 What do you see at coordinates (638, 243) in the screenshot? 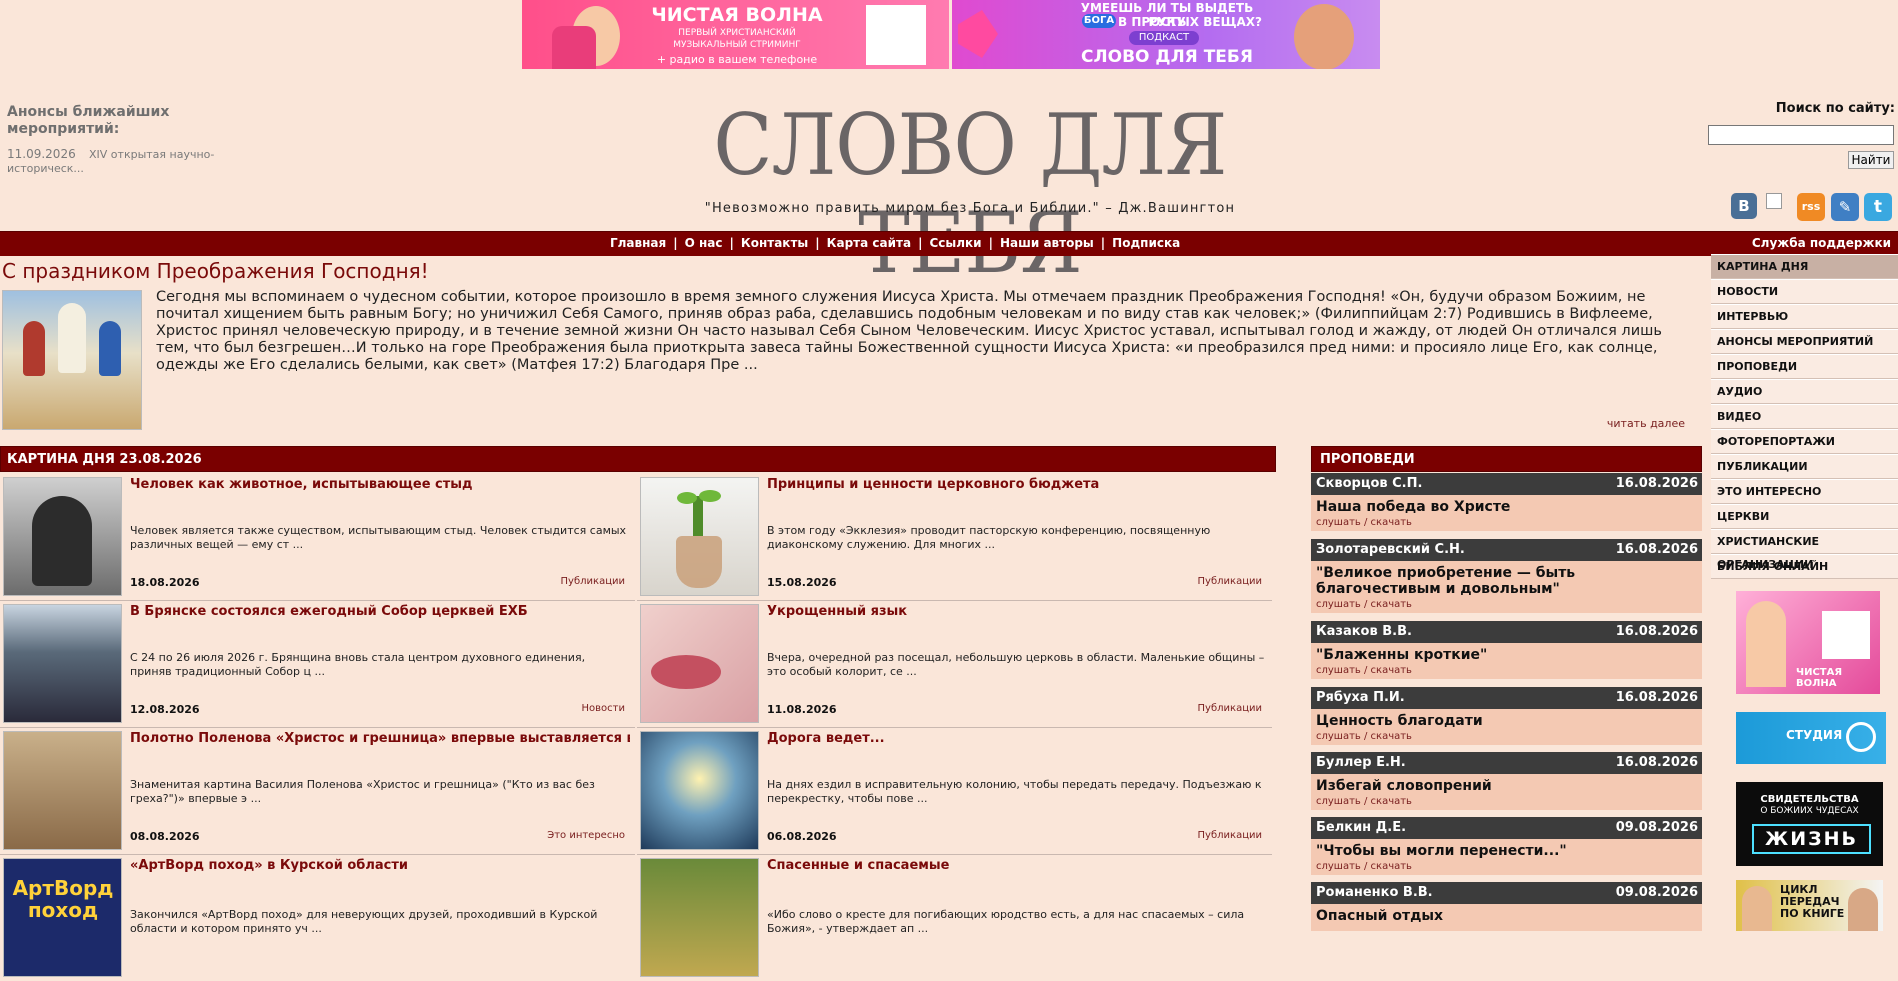
I see `nav-home: Главная` at bounding box center [638, 243].